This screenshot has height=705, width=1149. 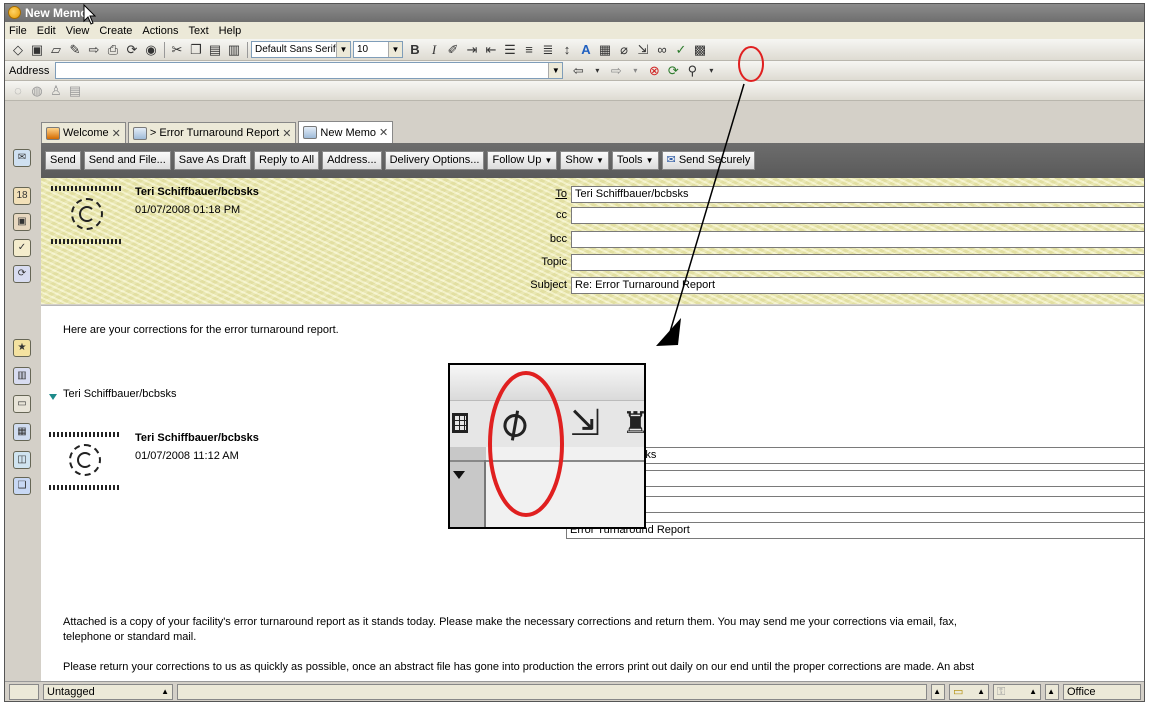 What do you see at coordinates (616, 71) in the screenshot?
I see `forward-arrow-icon: ⇨` at bounding box center [616, 71].